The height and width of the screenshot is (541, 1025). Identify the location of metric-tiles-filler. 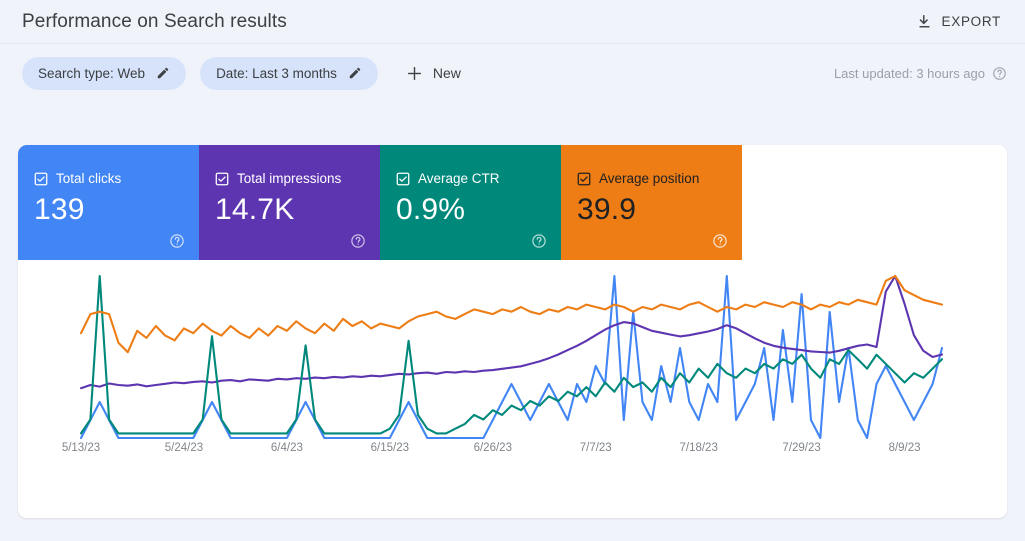
(874, 202).